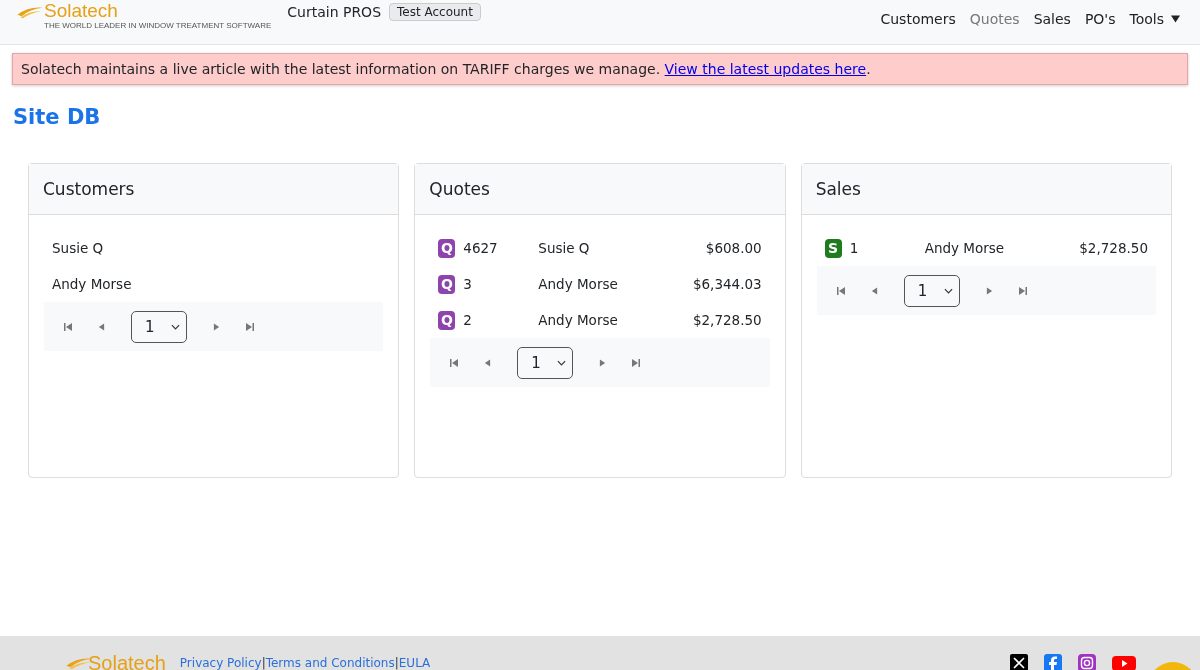 The image size is (1200, 670). I want to click on footer-link: Privacy Policy, so click(220, 663).